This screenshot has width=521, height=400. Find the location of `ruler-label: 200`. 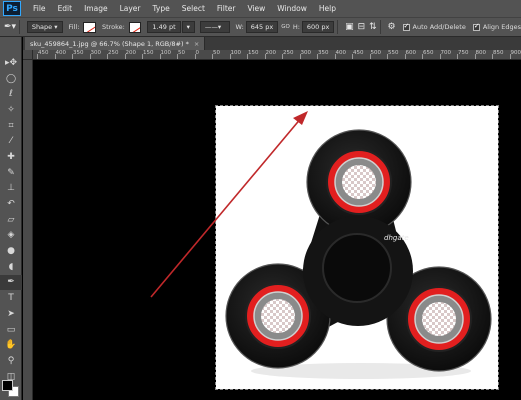

ruler-label: 200 is located at coordinates (131, 53).